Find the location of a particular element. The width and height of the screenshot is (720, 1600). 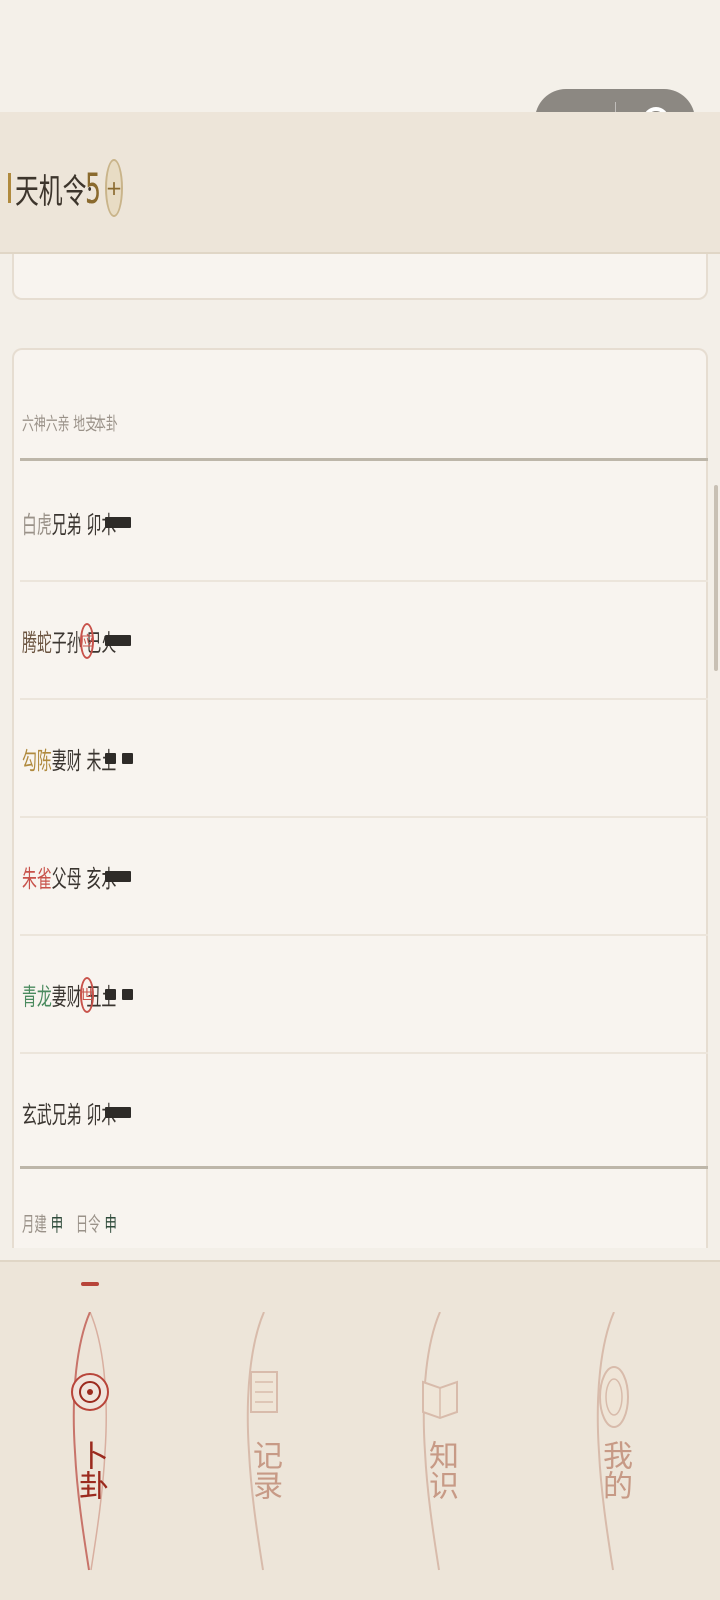

tianji-counter: 天机令: 5 + is located at coordinates (65, 188).